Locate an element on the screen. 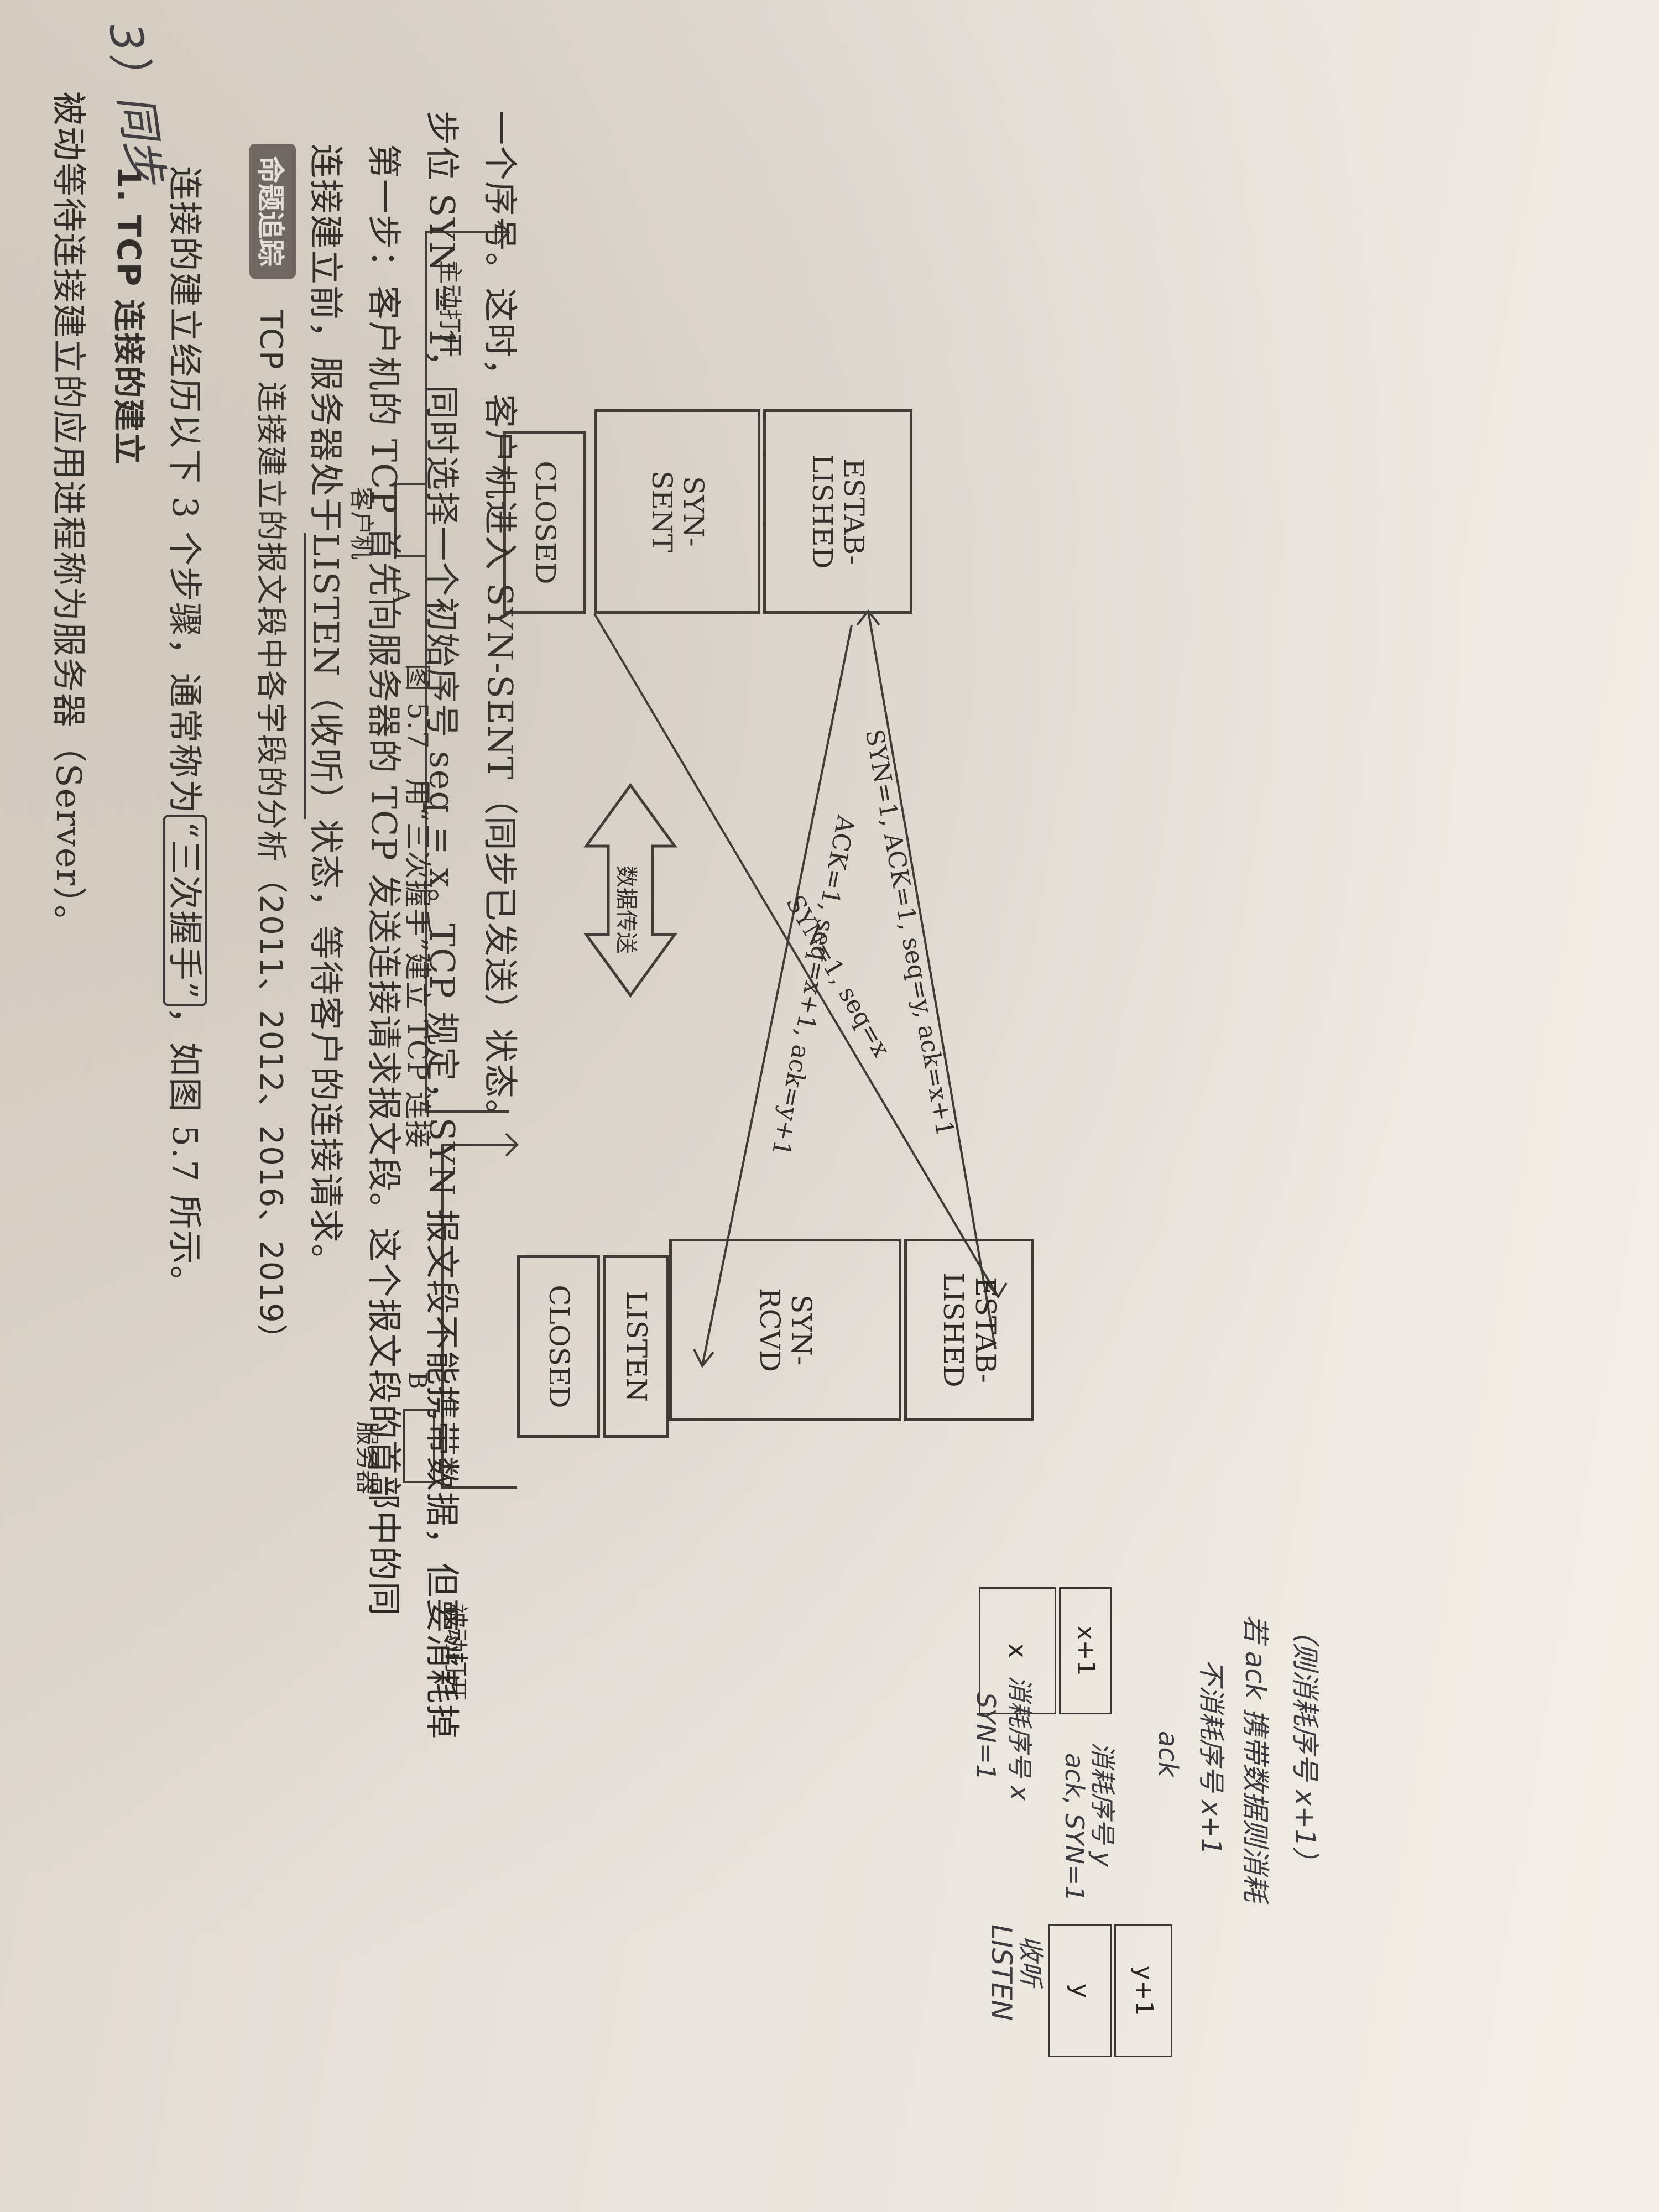  handwritten-listen: LISTEN is located at coordinates (1001, 1973).